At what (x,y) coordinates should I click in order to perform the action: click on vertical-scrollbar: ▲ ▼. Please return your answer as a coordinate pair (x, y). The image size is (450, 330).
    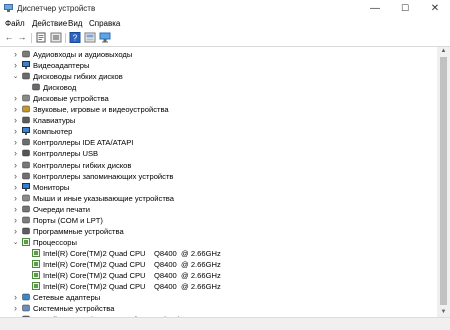
    Looking at the image, I should click on (443, 182).